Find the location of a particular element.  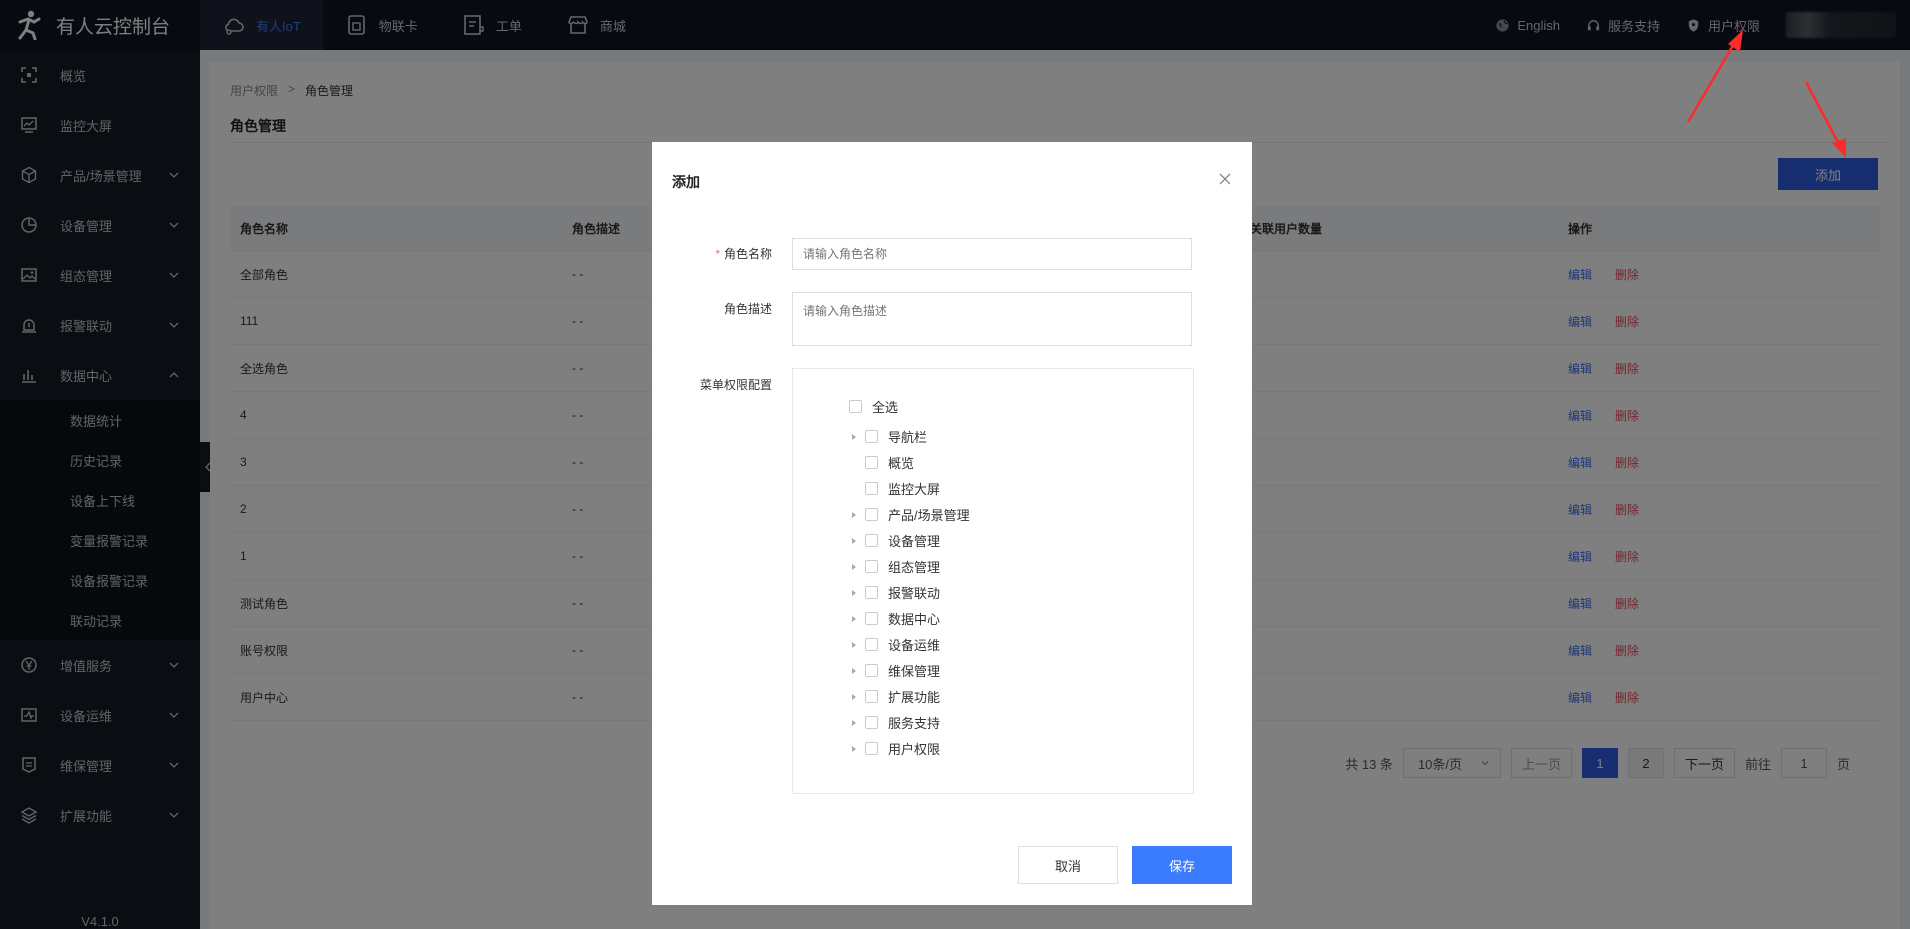

tree-node-label: 报警联动 is located at coordinates (914, 593).